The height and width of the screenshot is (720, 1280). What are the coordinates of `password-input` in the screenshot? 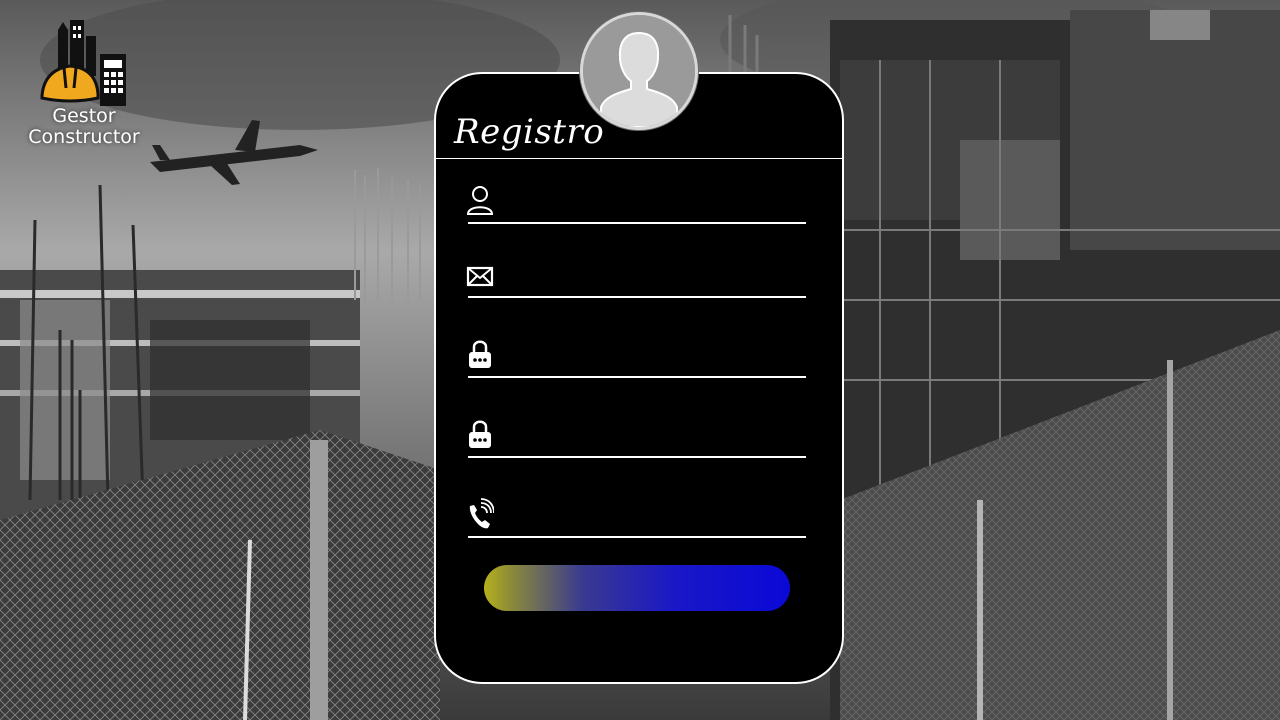 It's located at (656, 358).